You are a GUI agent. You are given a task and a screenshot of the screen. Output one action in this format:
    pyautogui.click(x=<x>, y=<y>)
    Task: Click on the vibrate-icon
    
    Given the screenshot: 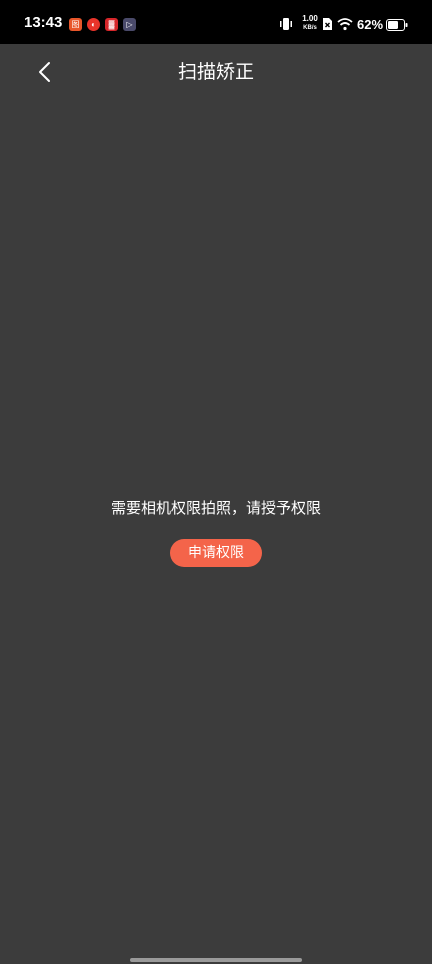 What is the action you would take?
    pyautogui.click(x=286, y=24)
    